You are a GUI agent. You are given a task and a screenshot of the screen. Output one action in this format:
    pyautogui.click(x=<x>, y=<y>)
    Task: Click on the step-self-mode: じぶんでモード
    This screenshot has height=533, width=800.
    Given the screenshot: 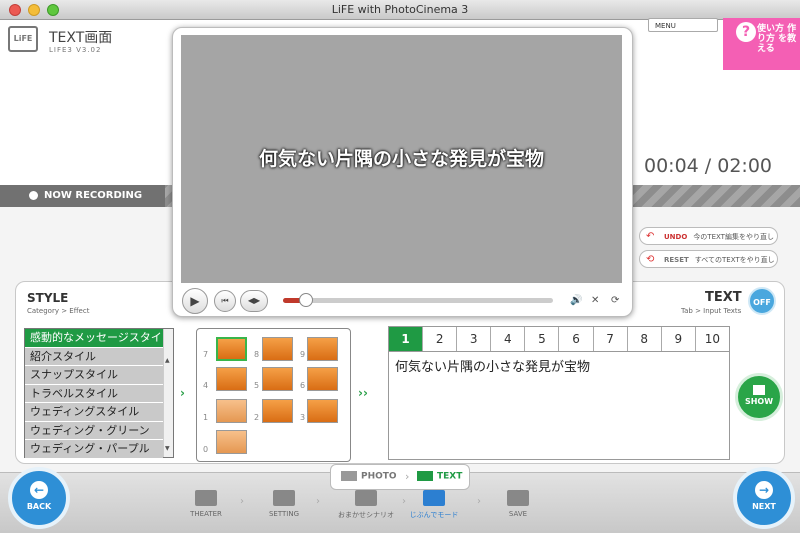 What is the action you would take?
    pyautogui.click(x=434, y=505)
    